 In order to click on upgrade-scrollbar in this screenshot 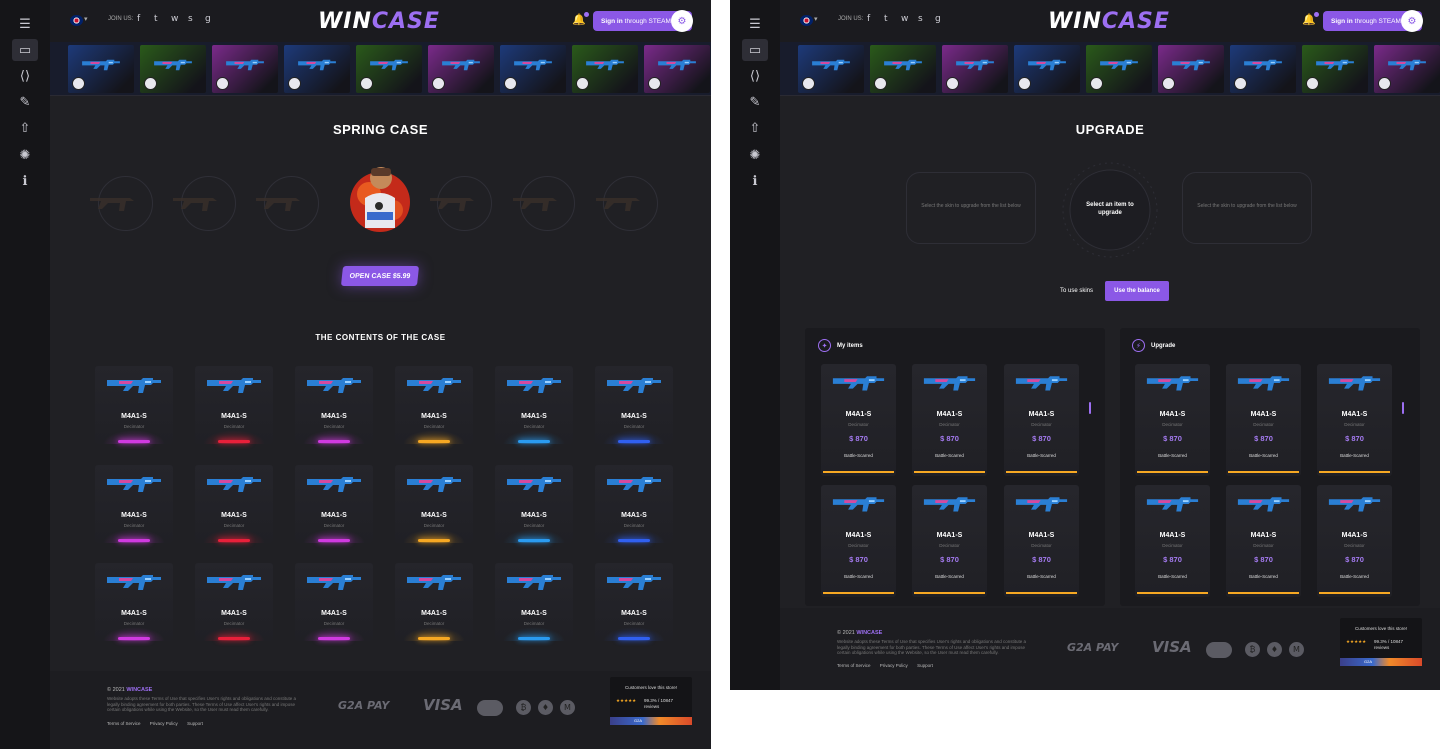, I will do `click(1403, 408)`.